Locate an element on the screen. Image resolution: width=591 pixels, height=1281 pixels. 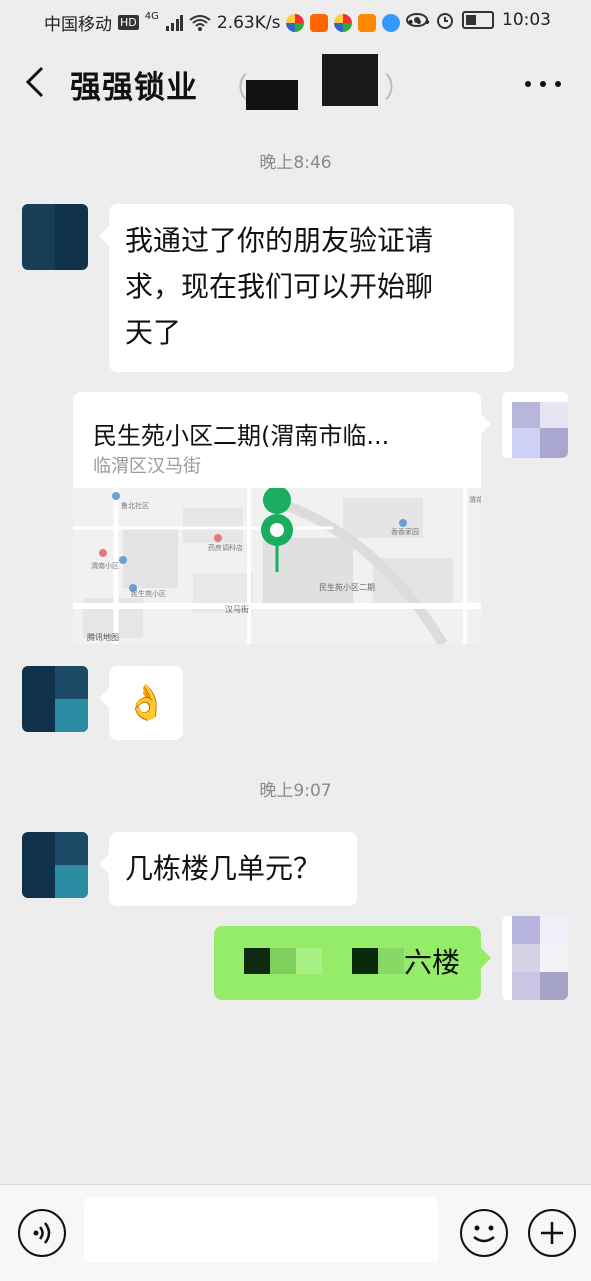
message-line-2: 求，现在我们可以开始聊 is located at coordinates (279, 286).